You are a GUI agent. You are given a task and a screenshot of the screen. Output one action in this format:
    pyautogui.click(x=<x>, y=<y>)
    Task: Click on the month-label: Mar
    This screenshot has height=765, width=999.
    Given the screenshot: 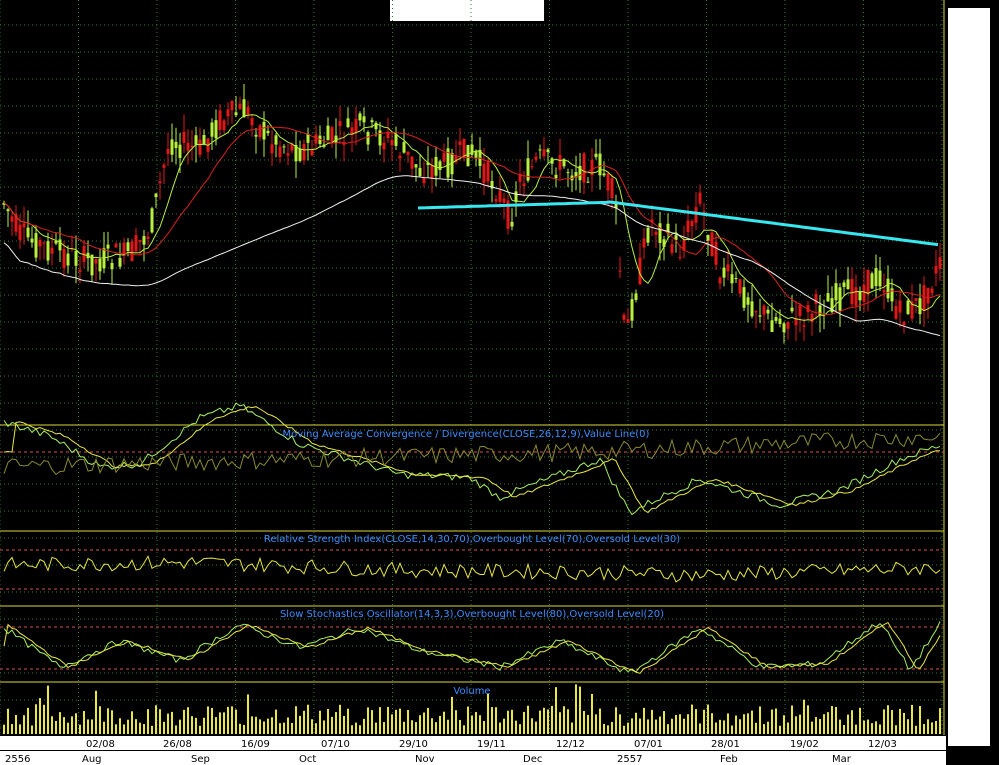 What is the action you would take?
    pyautogui.click(x=842, y=759)
    